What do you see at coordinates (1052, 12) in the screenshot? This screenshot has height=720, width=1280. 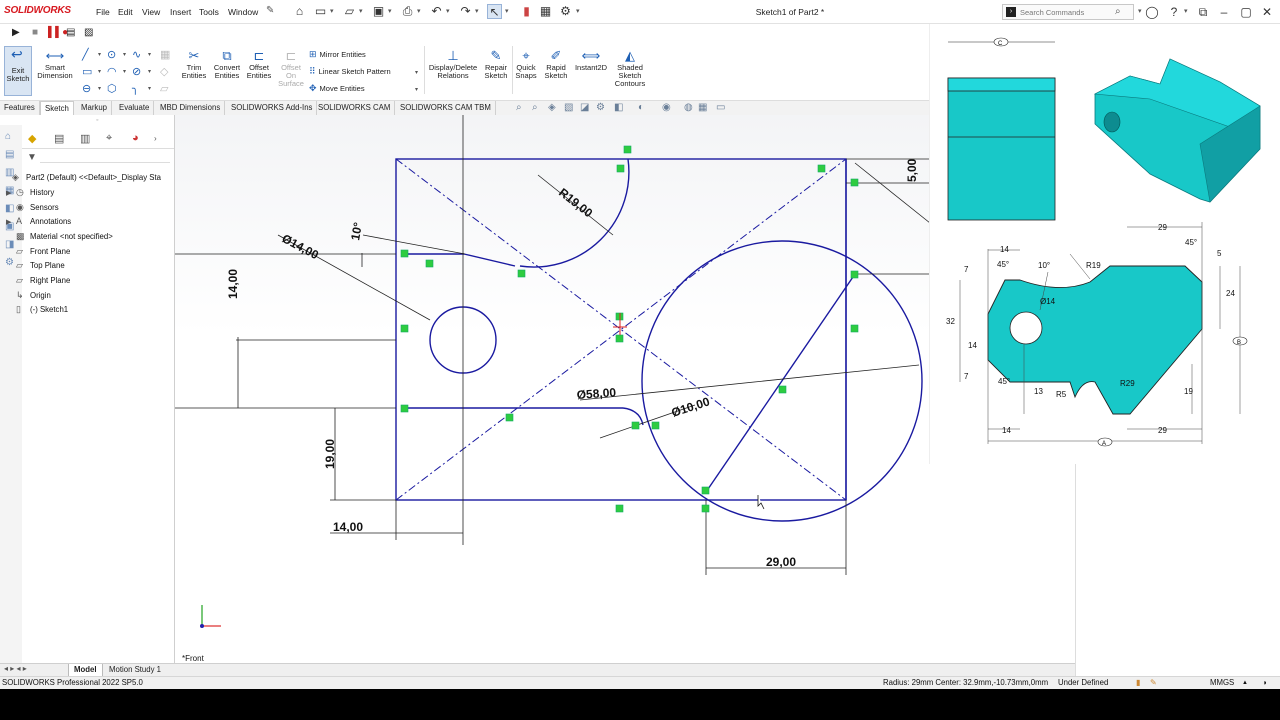 I see `search-placeholder: Search Commands` at bounding box center [1052, 12].